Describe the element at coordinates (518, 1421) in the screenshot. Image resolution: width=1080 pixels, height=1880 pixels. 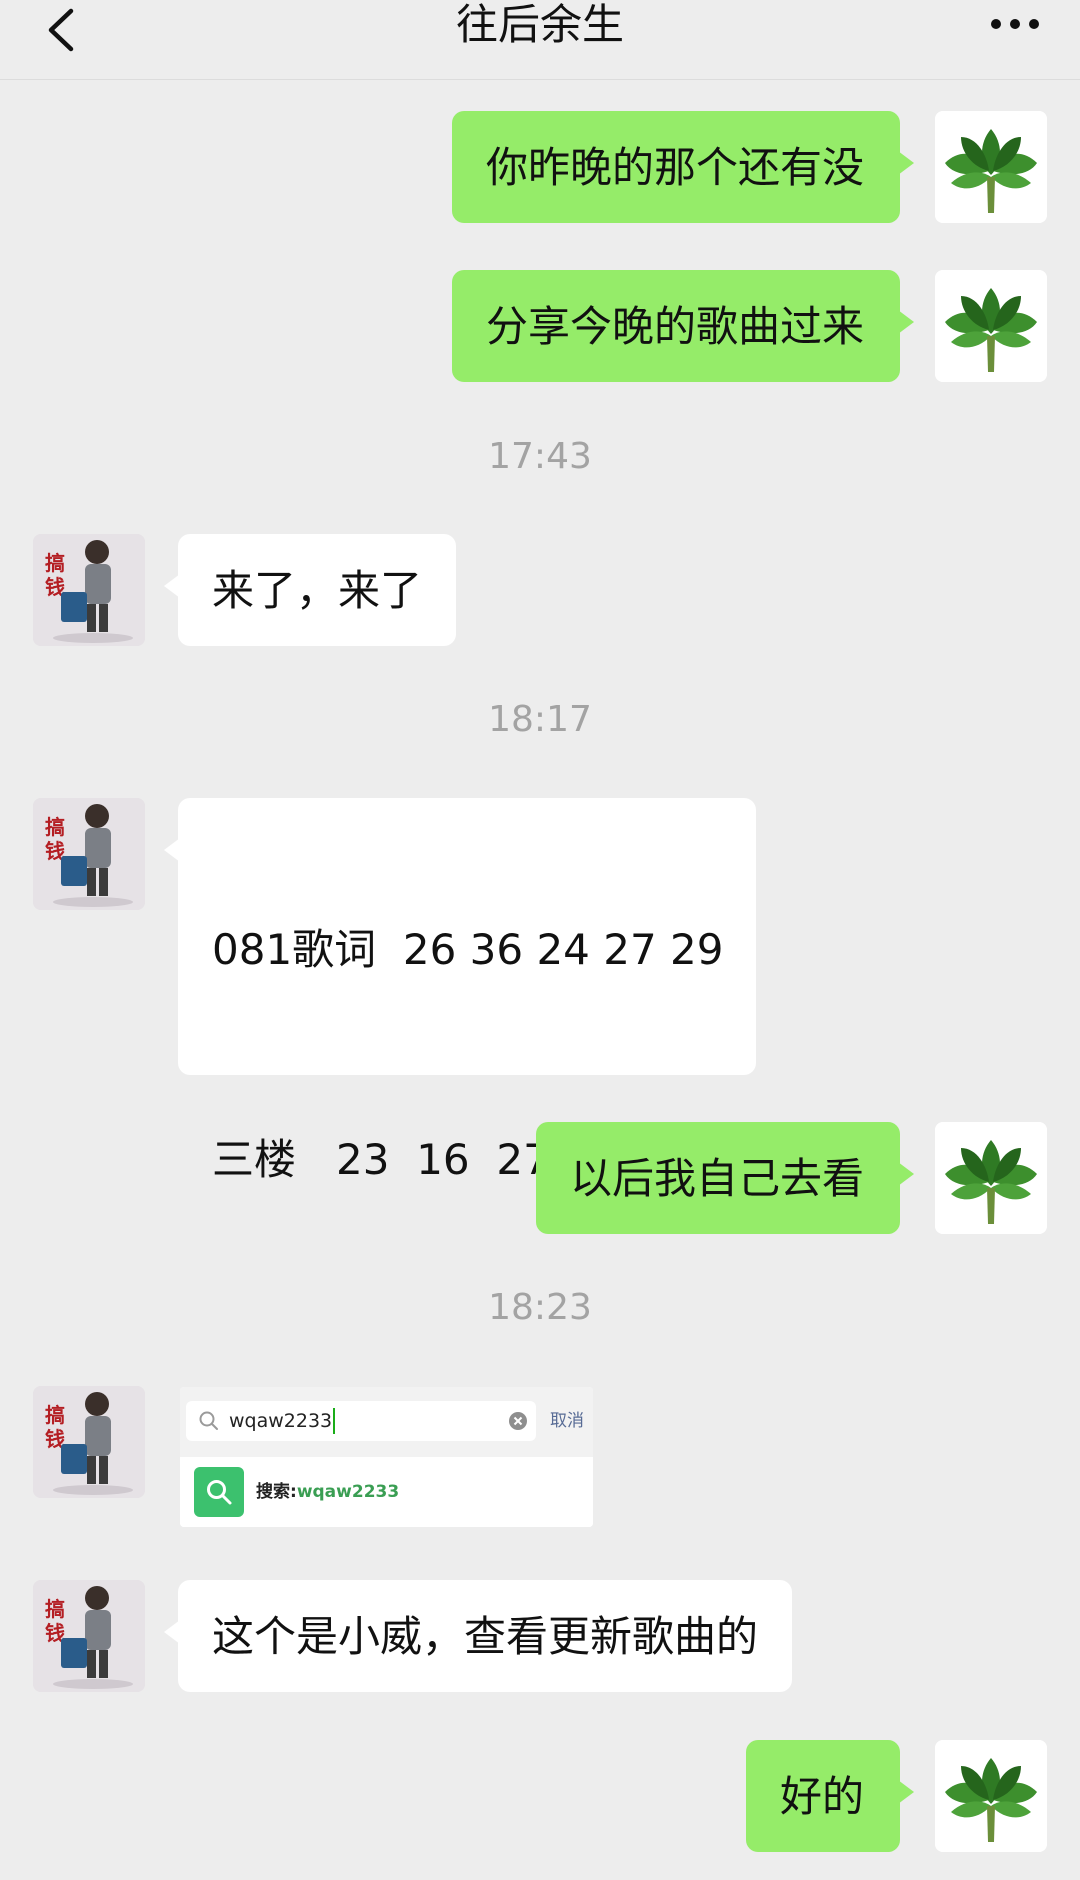
I see `clear-icon` at that location.